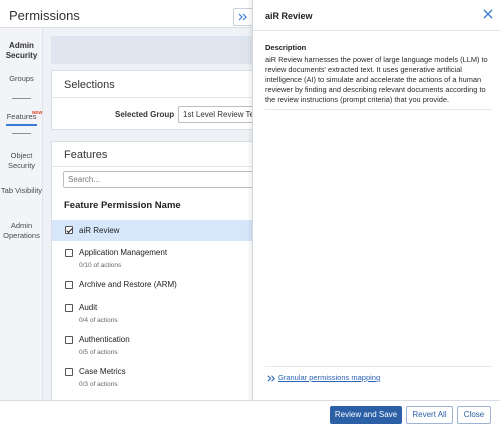  What do you see at coordinates (126, 14) in the screenshot?
I see `page-header: Permissions` at bounding box center [126, 14].